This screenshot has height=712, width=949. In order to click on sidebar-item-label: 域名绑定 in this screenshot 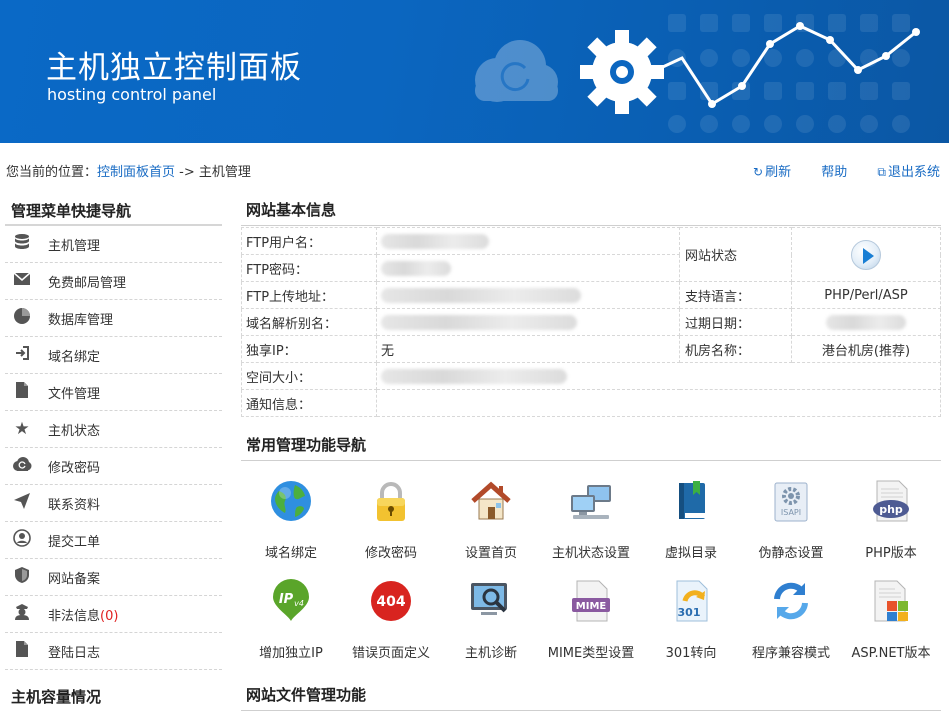, I will do `click(74, 357)`.